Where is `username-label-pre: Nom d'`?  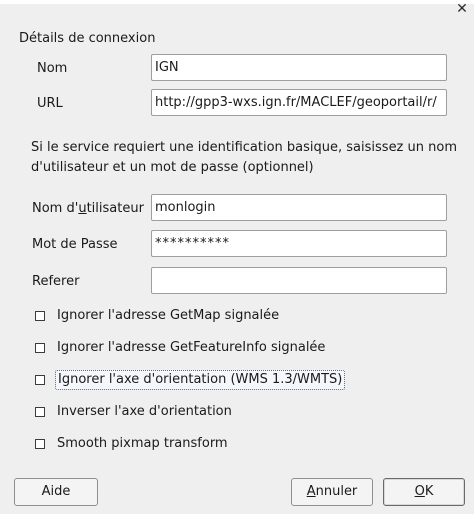 username-label-pre: Nom d' is located at coordinates (55, 208).